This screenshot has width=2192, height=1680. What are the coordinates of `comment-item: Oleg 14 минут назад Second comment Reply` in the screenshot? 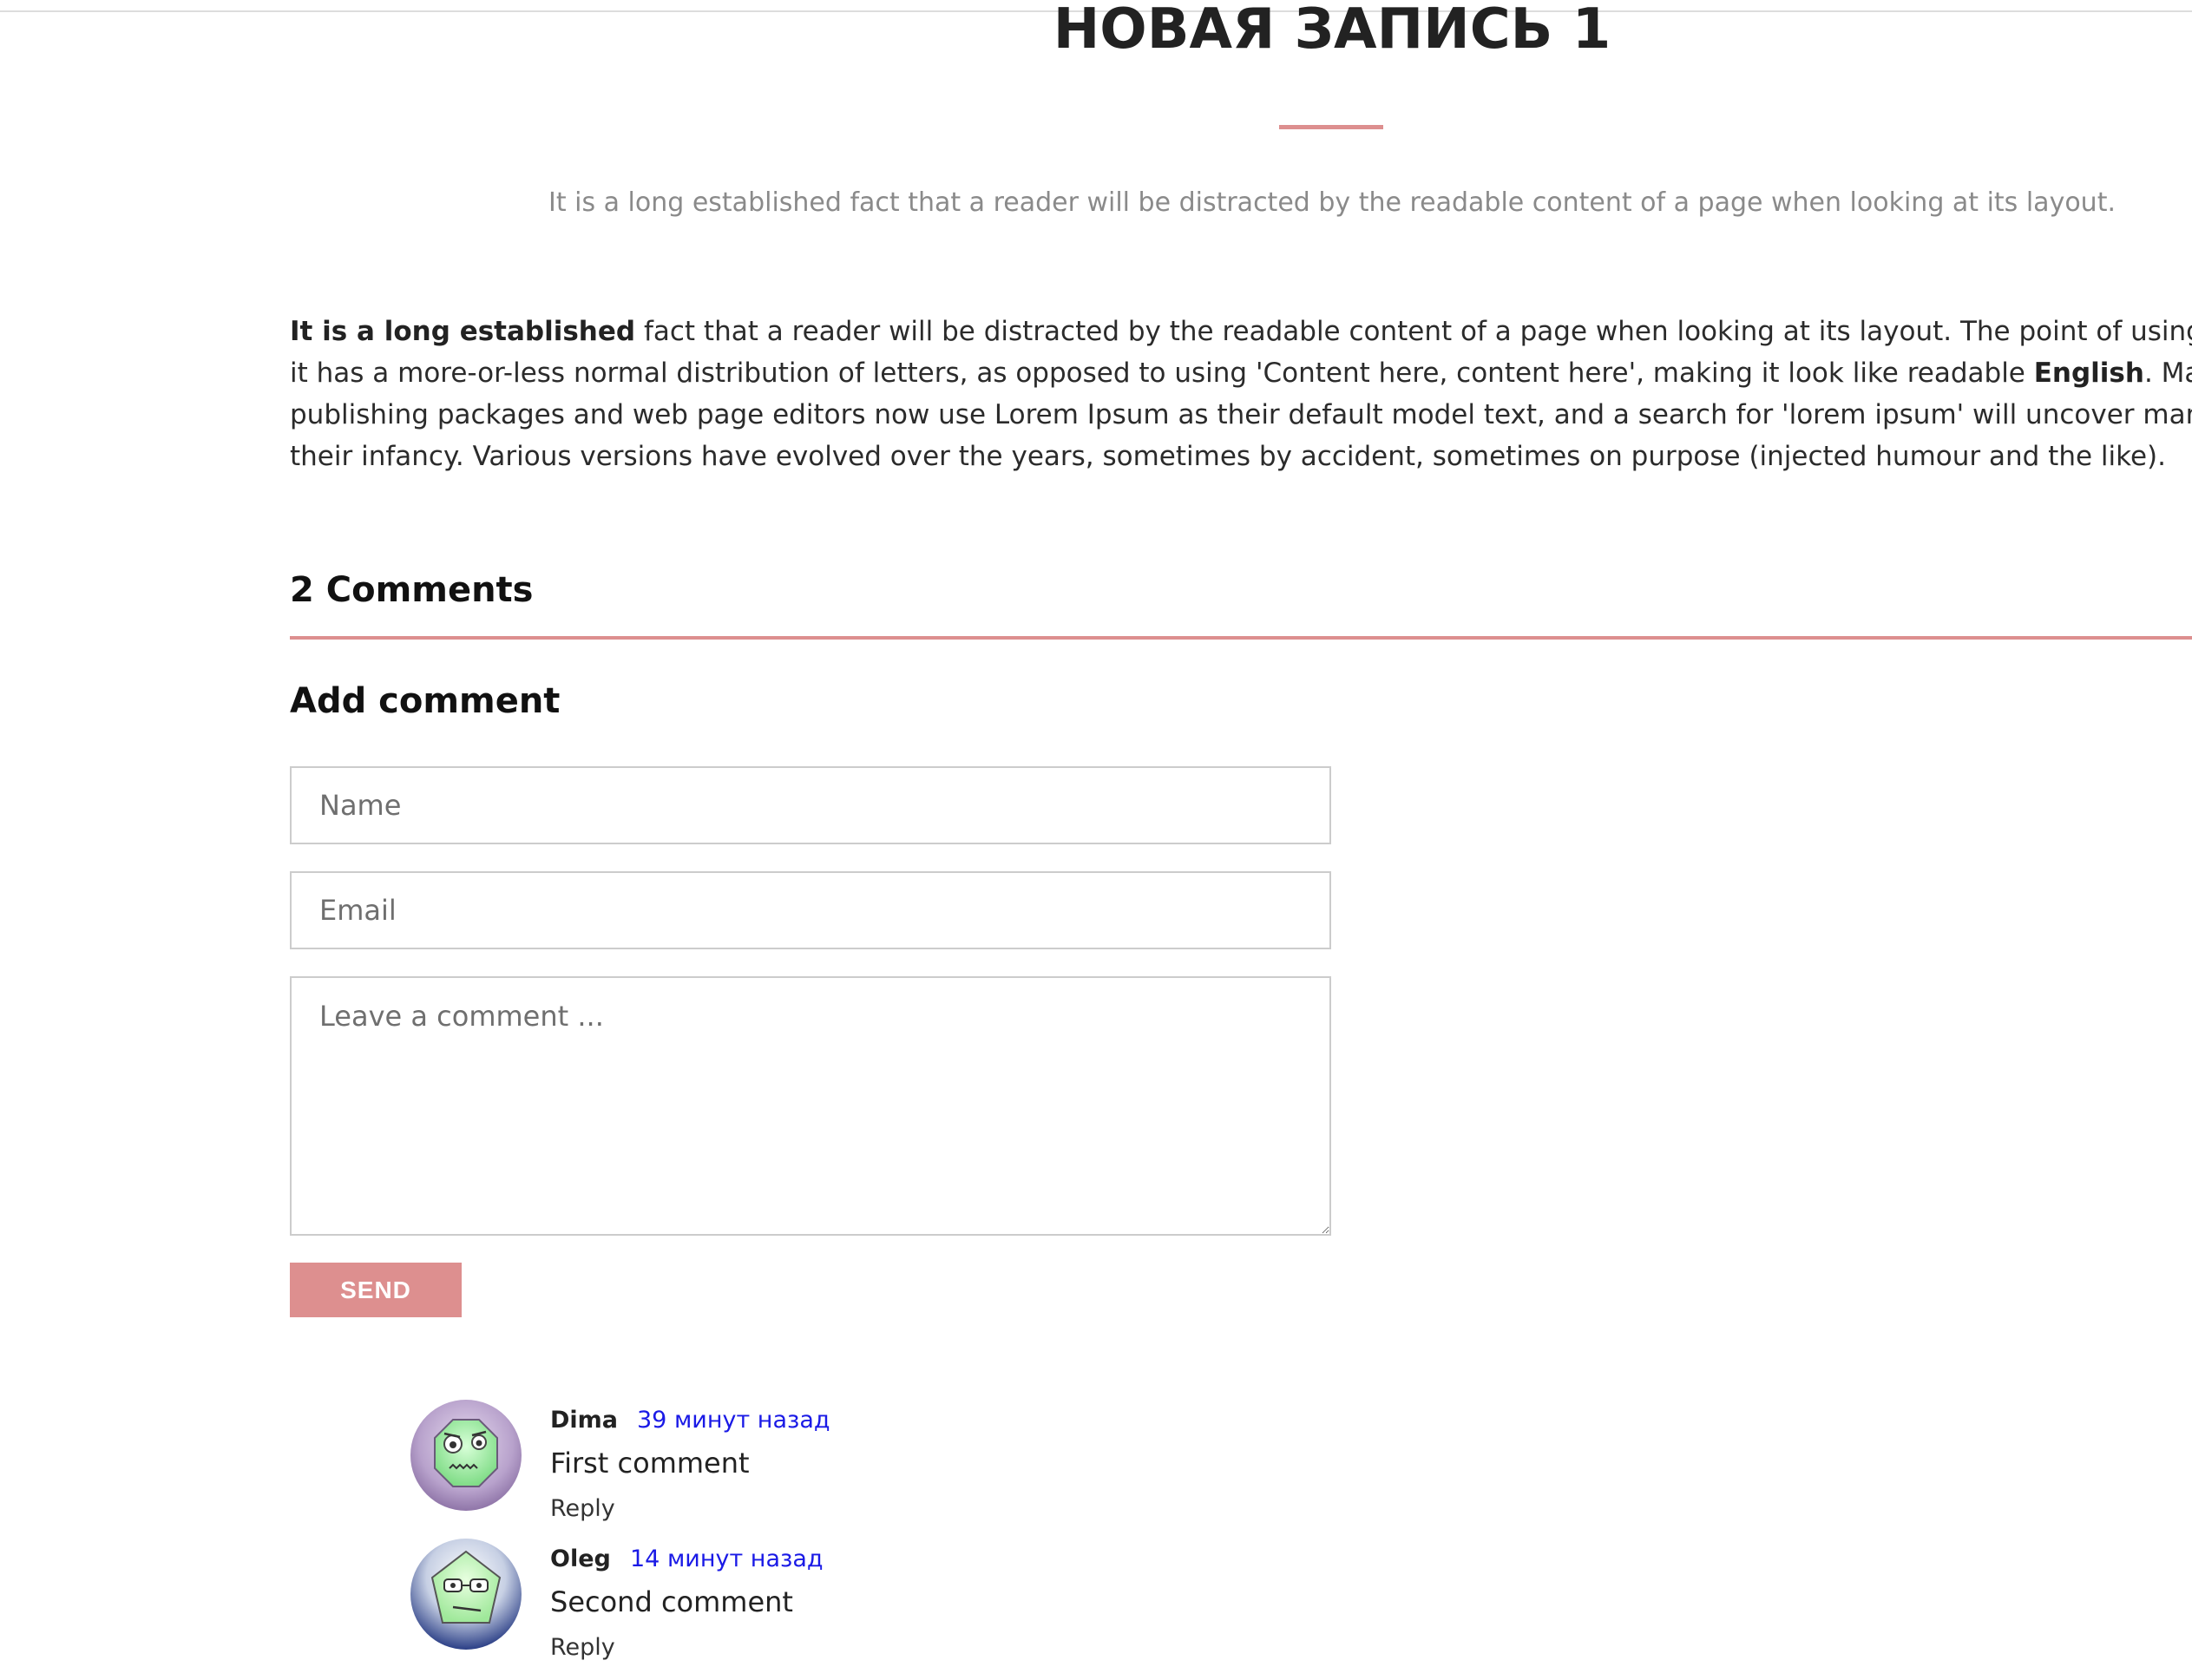 It's located at (1017, 1603).